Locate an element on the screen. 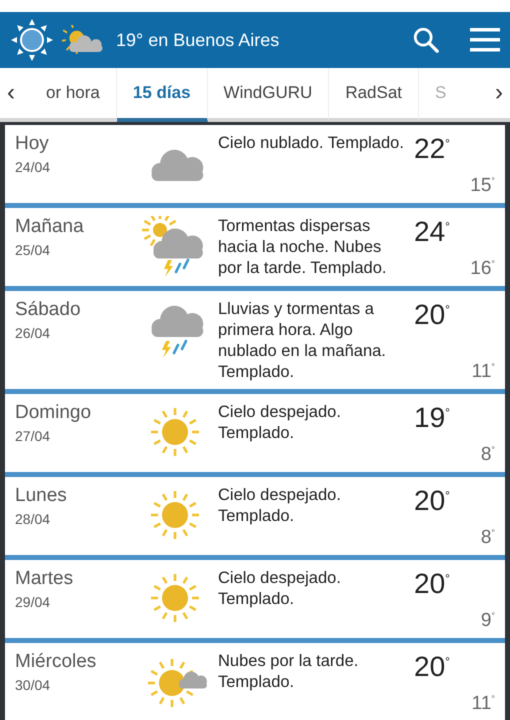  date-label: 24/04 is located at coordinates (33, 167).